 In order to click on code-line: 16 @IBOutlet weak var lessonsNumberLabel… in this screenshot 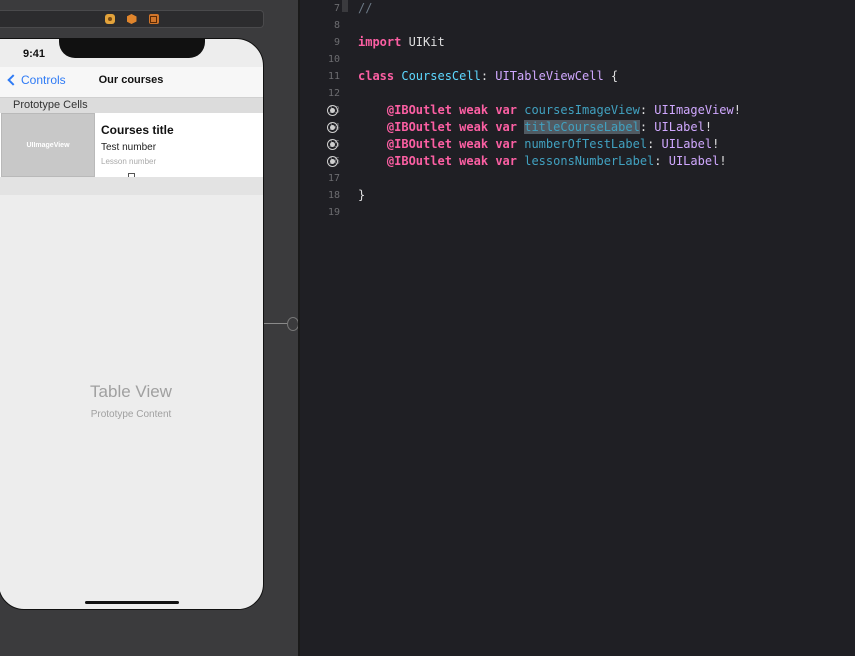, I will do `click(577, 161)`.